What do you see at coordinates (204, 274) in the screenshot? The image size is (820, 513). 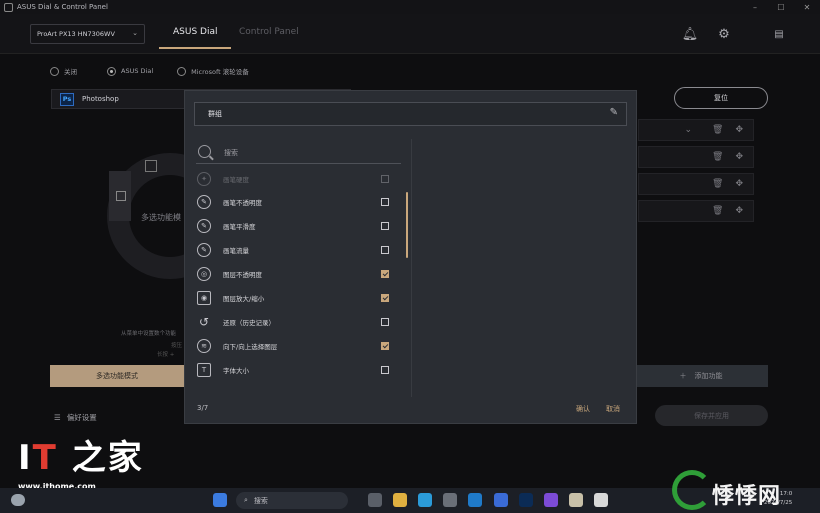 I see `layer-opacity-icon: ◎` at bounding box center [204, 274].